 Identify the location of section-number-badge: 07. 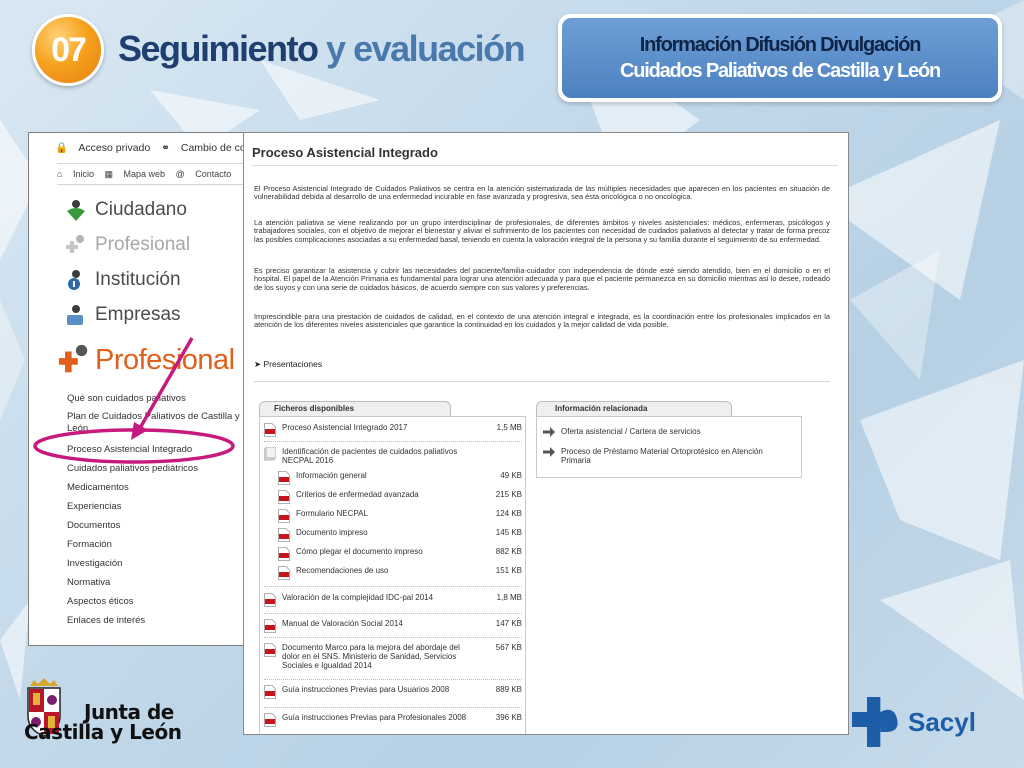
(68, 50).